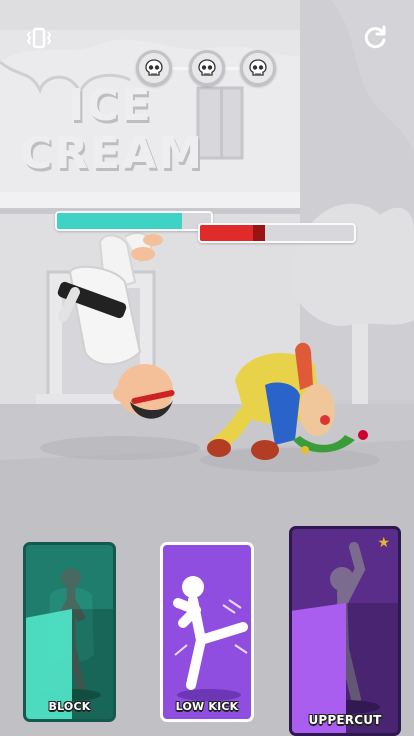  What do you see at coordinates (210, 638) in the screenshot?
I see `low-kick-pose-icon` at bounding box center [210, 638].